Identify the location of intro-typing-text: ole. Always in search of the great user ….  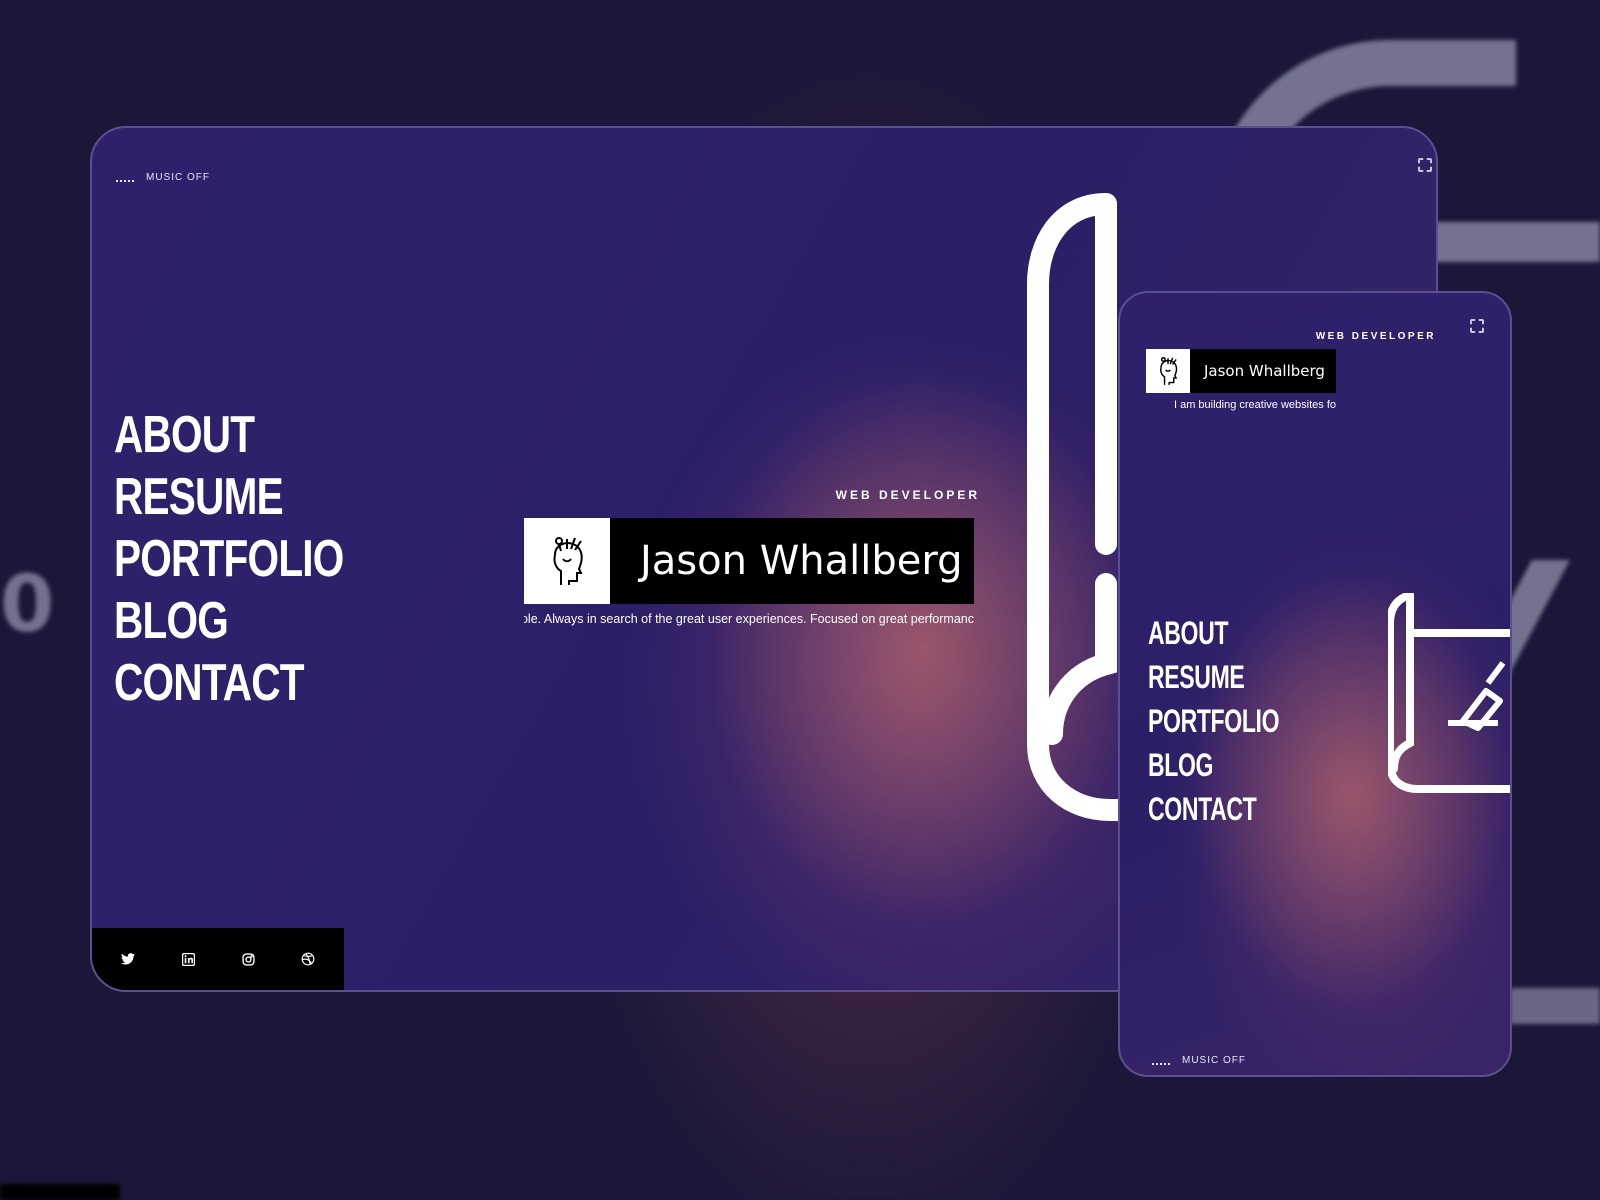
(749, 619).